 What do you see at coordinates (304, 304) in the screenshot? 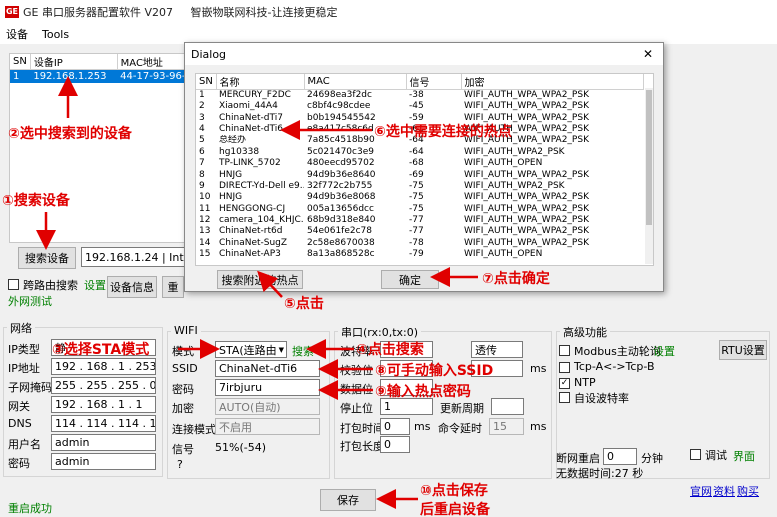
I see `annotation-5: ⑤点击` at bounding box center [304, 304].